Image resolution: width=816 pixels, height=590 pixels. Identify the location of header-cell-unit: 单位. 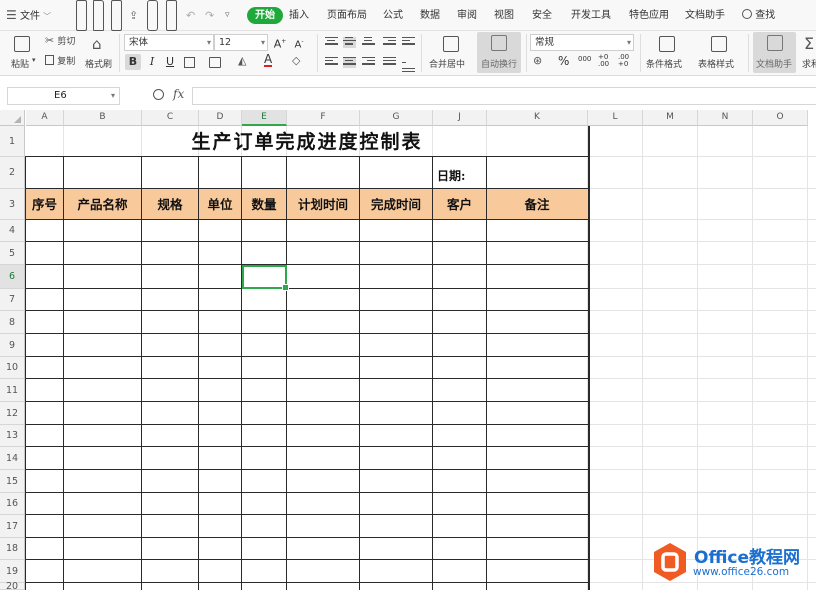
(220, 204).